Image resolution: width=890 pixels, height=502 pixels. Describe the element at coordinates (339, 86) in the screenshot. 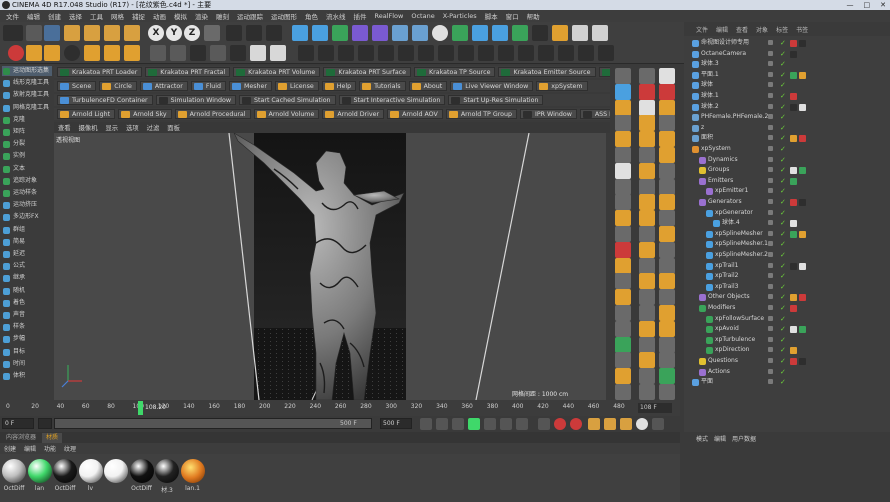

I see `plugin-button-1-6: Help` at that location.